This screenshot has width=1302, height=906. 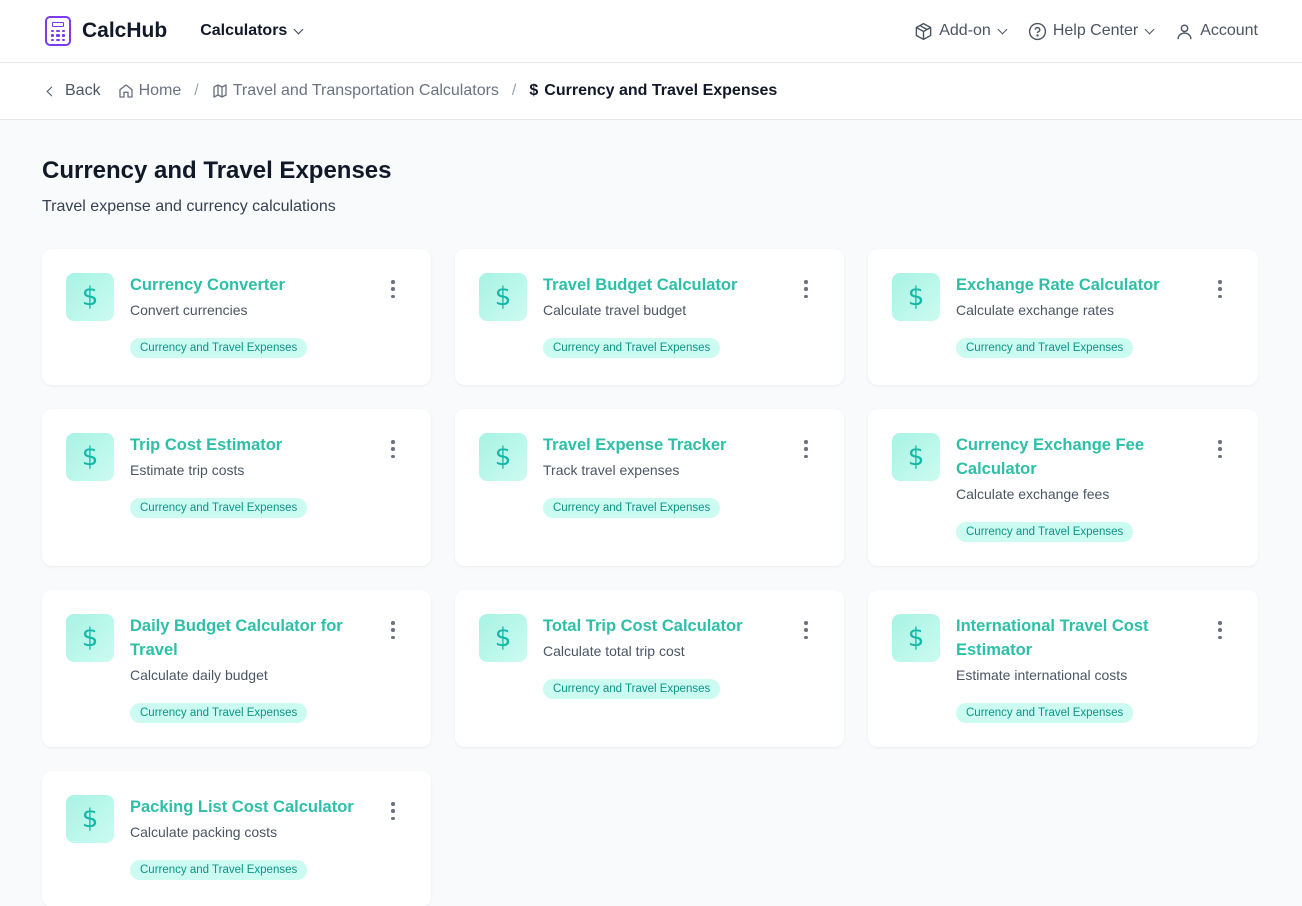 What do you see at coordinates (615, 310) in the screenshot?
I see `card-description: Calculate travel budget` at bounding box center [615, 310].